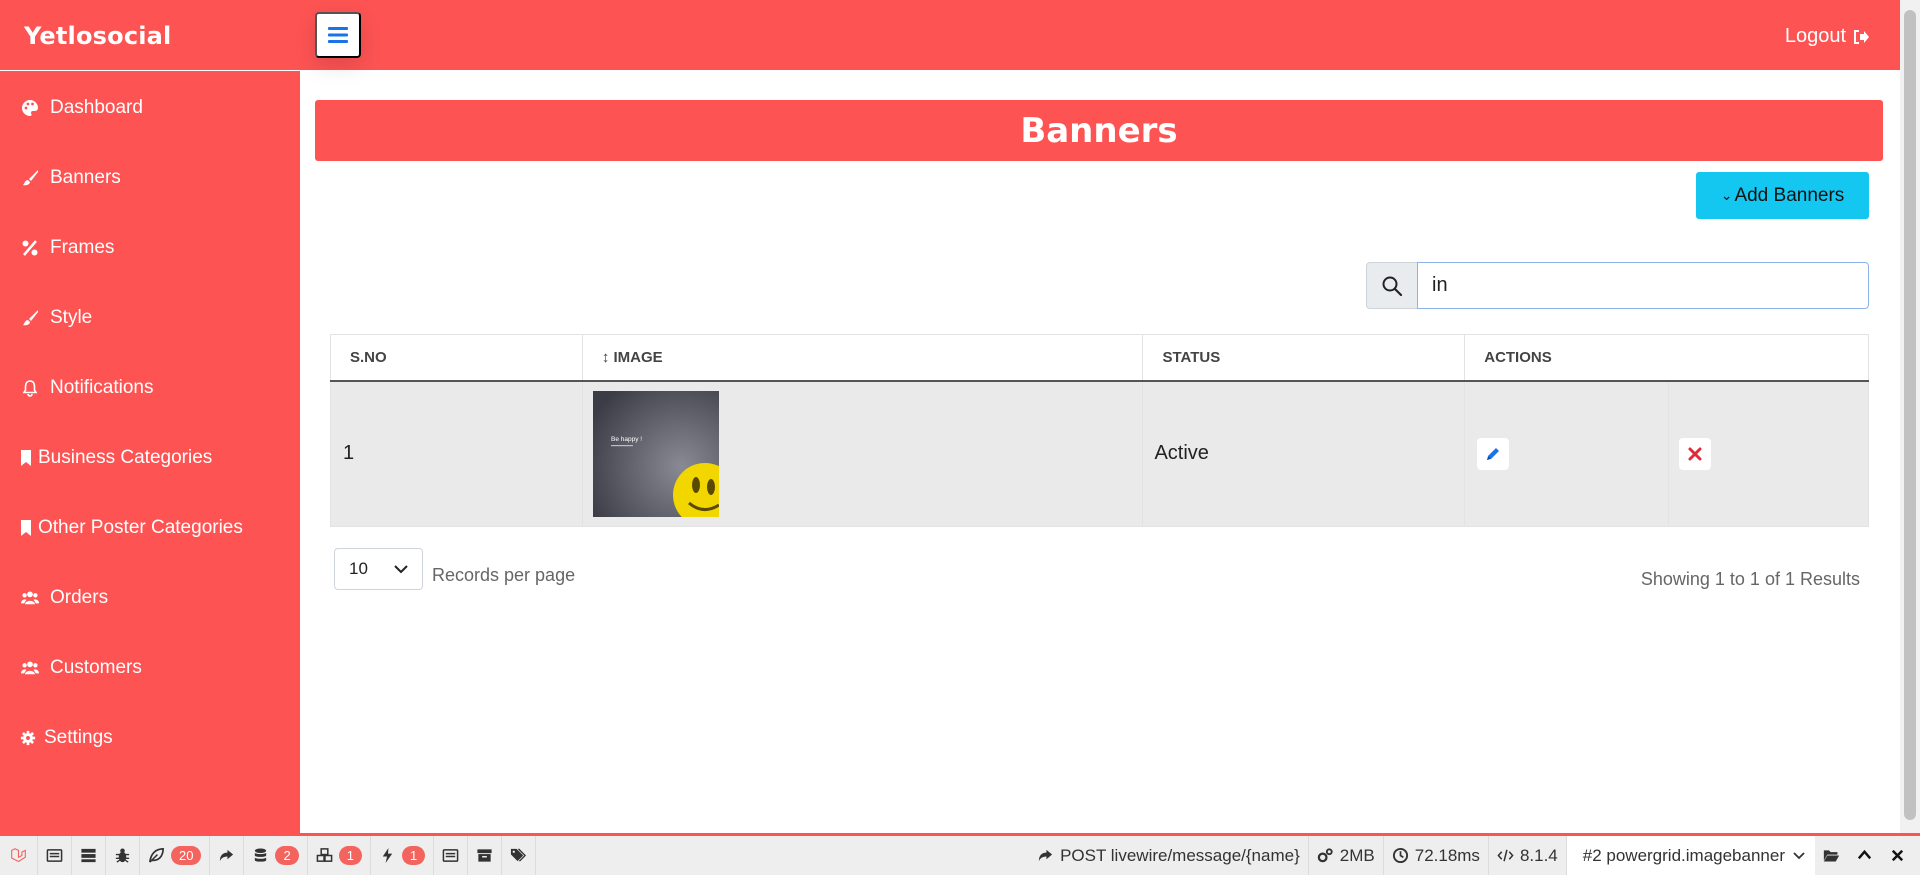 Image resolution: width=1920 pixels, height=875 pixels. Describe the element at coordinates (96, 107) in the screenshot. I see `sidebar-item-label: Dashboard` at that location.